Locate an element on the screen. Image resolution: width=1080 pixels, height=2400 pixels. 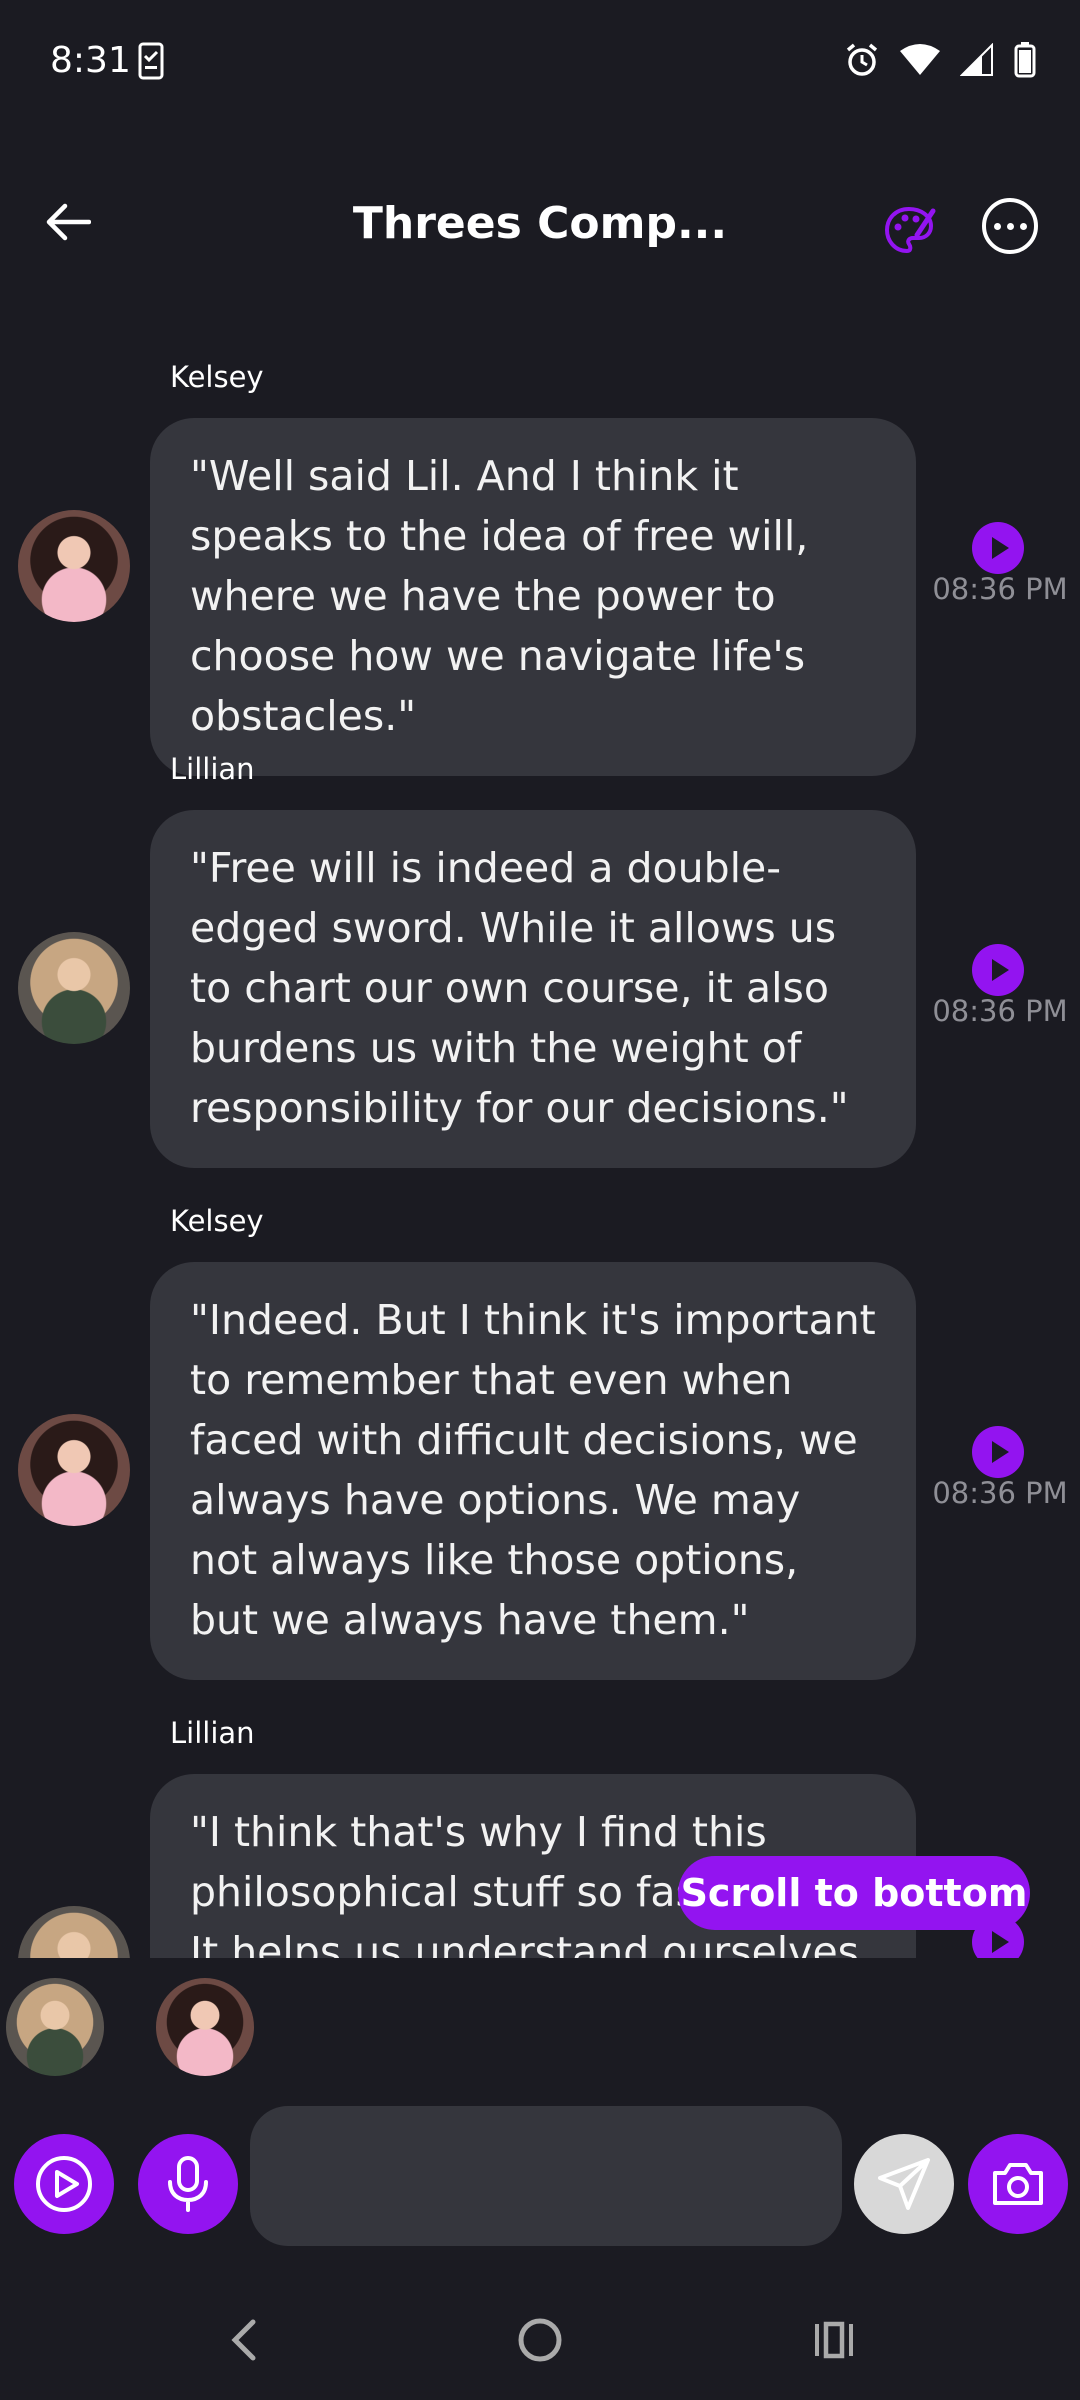
more-horizontal-icon is located at coordinates (997, 226).